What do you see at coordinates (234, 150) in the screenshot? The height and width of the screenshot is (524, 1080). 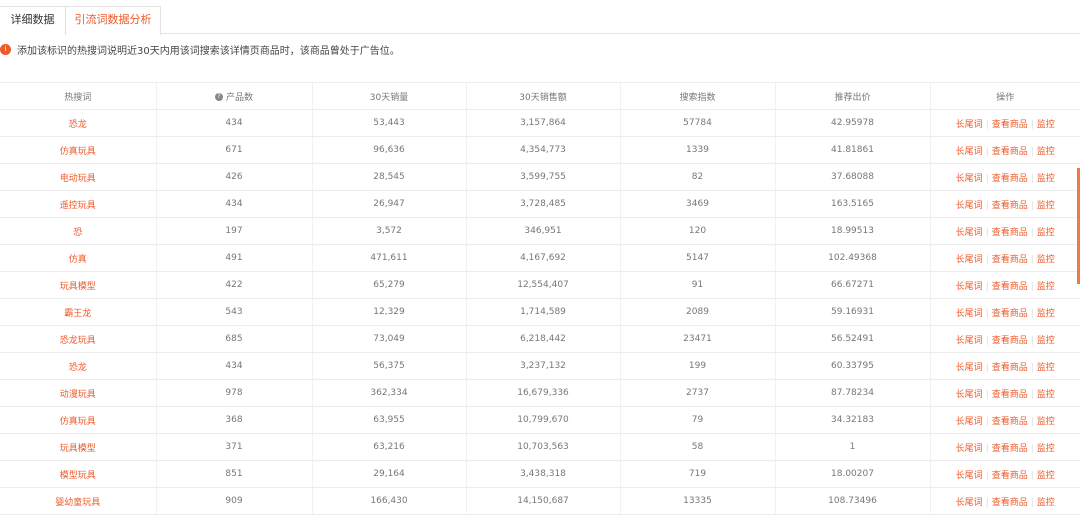 I see `cell-product-count: 671` at bounding box center [234, 150].